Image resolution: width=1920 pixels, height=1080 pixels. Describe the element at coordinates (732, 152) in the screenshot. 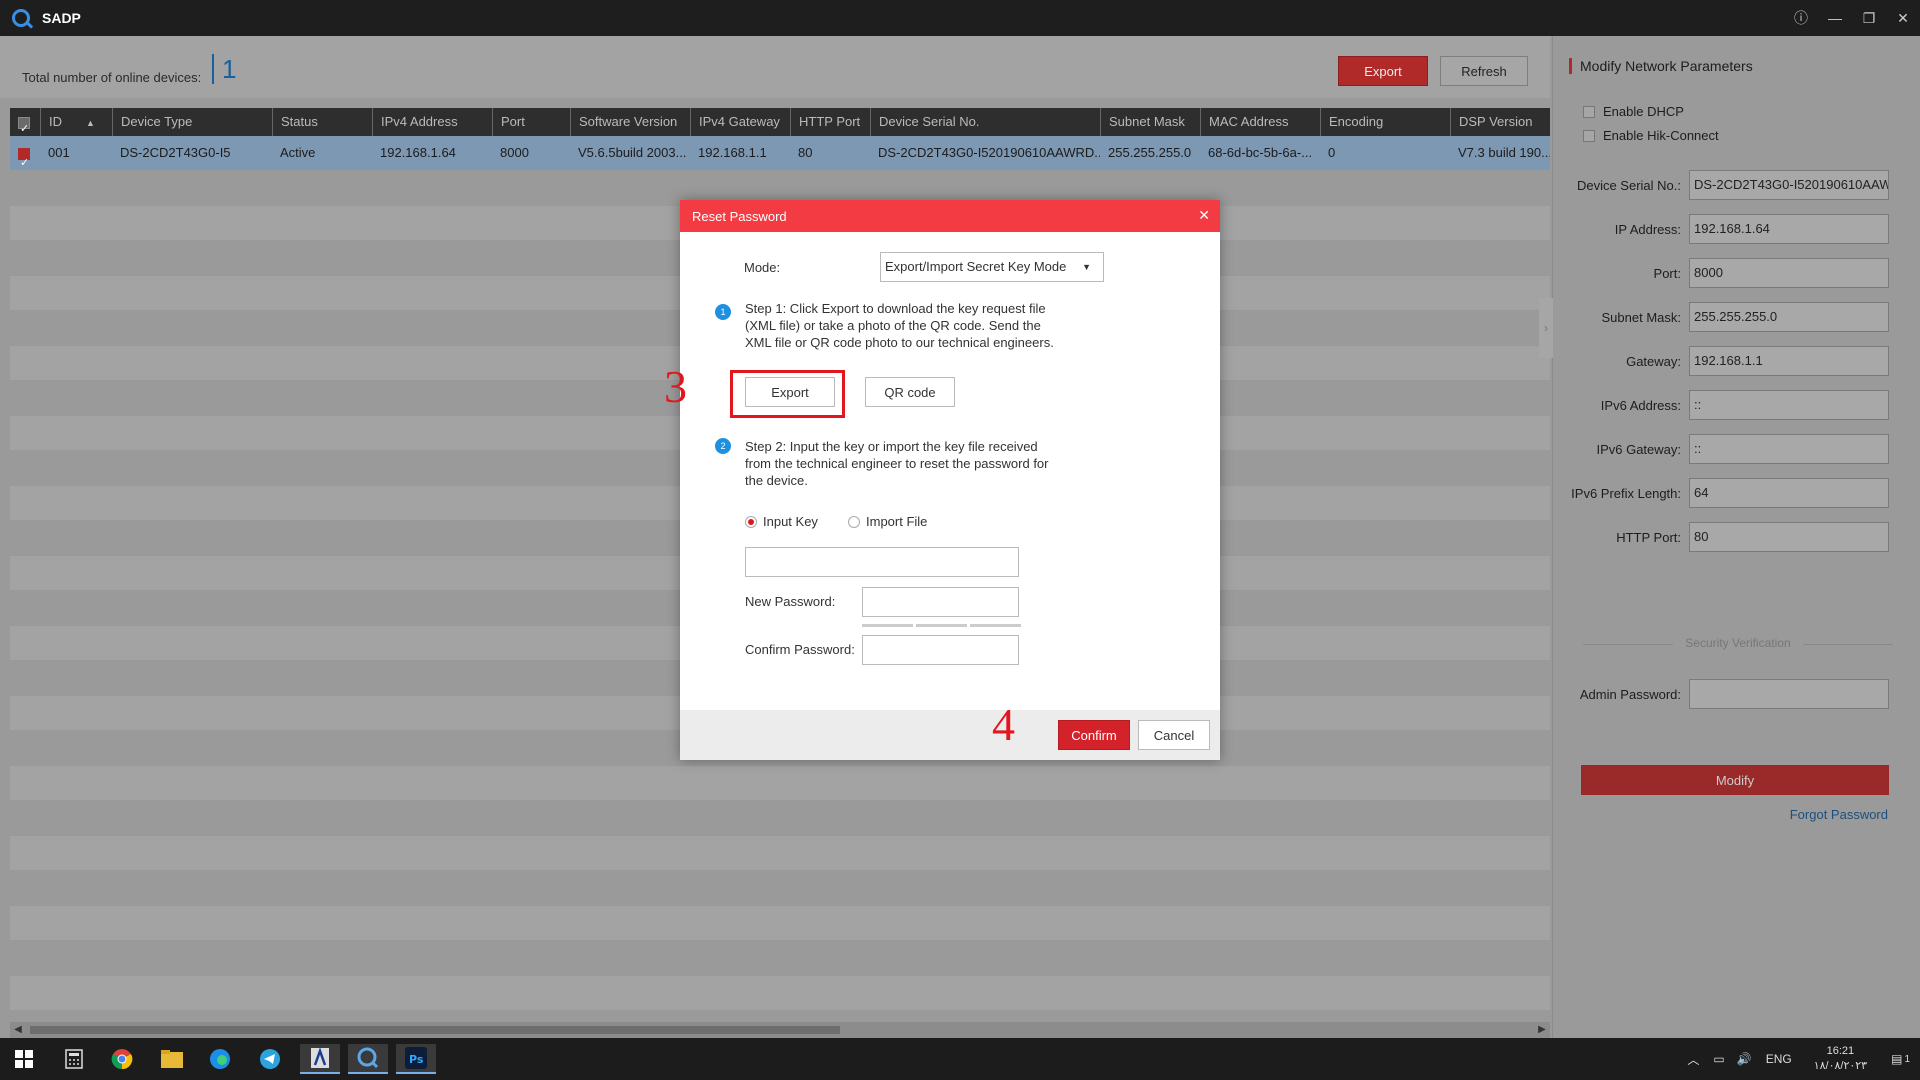

I see `cell-gateway: 192.168.1.1` at that location.